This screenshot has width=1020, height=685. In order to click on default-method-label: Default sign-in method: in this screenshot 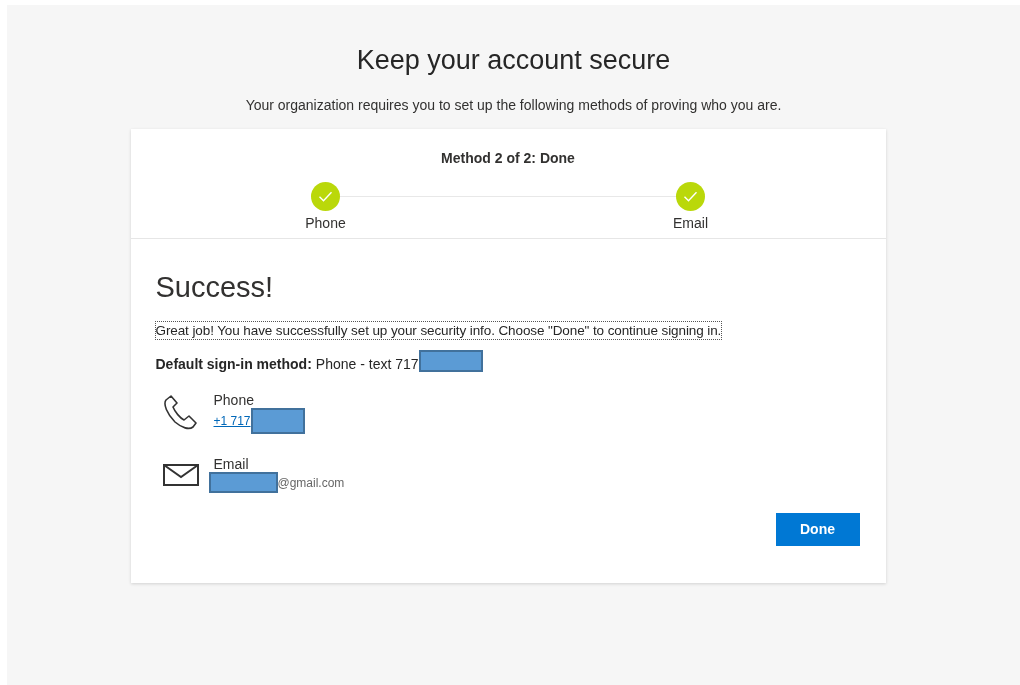, I will do `click(233, 364)`.